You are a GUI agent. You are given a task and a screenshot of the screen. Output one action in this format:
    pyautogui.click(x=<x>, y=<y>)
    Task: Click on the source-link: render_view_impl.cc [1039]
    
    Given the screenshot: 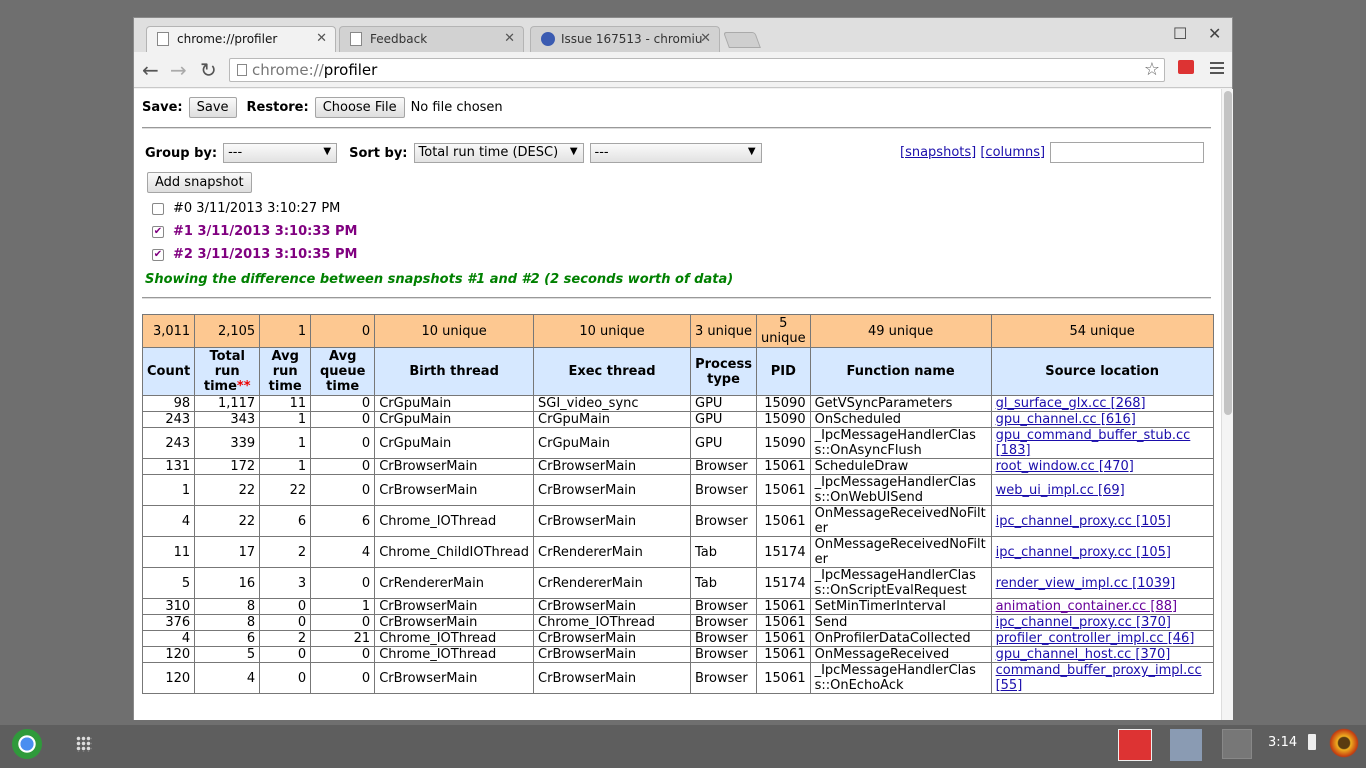 What is the action you would take?
    pyautogui.click(x=1086, y=583)
    